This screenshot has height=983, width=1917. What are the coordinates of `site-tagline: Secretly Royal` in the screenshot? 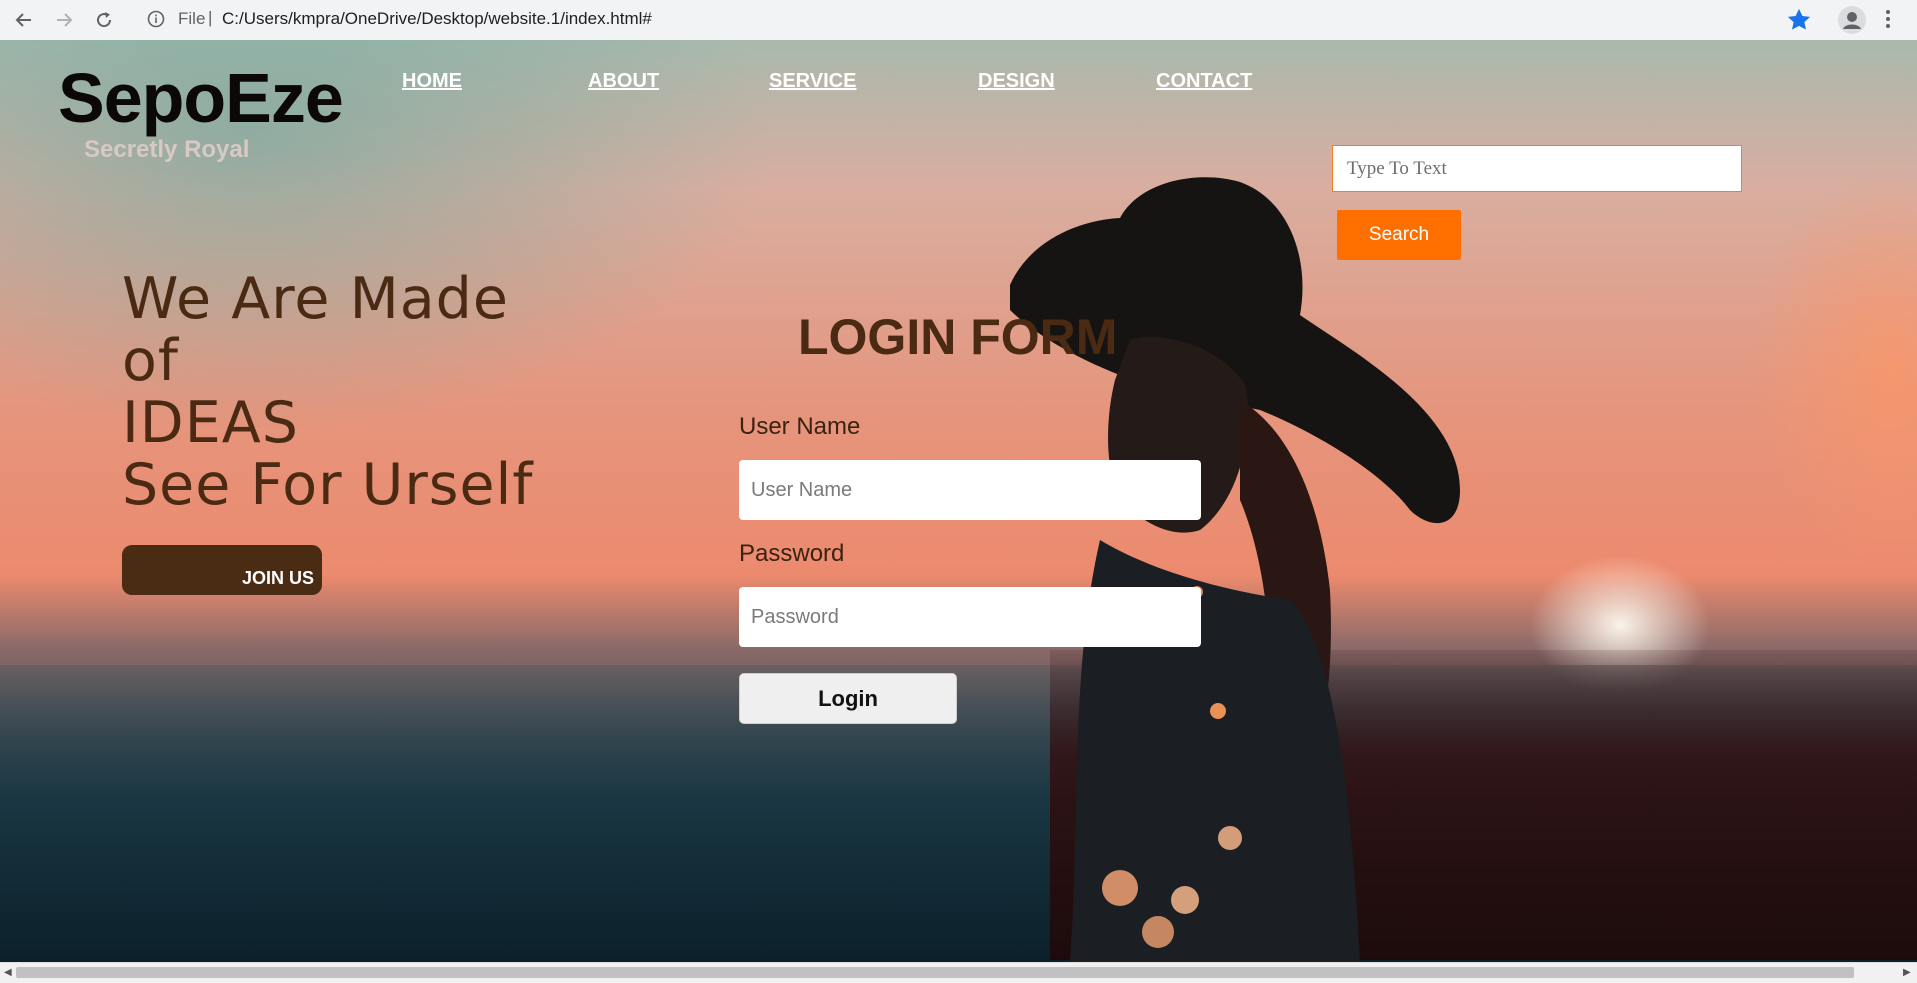 It's located at (167, 149).